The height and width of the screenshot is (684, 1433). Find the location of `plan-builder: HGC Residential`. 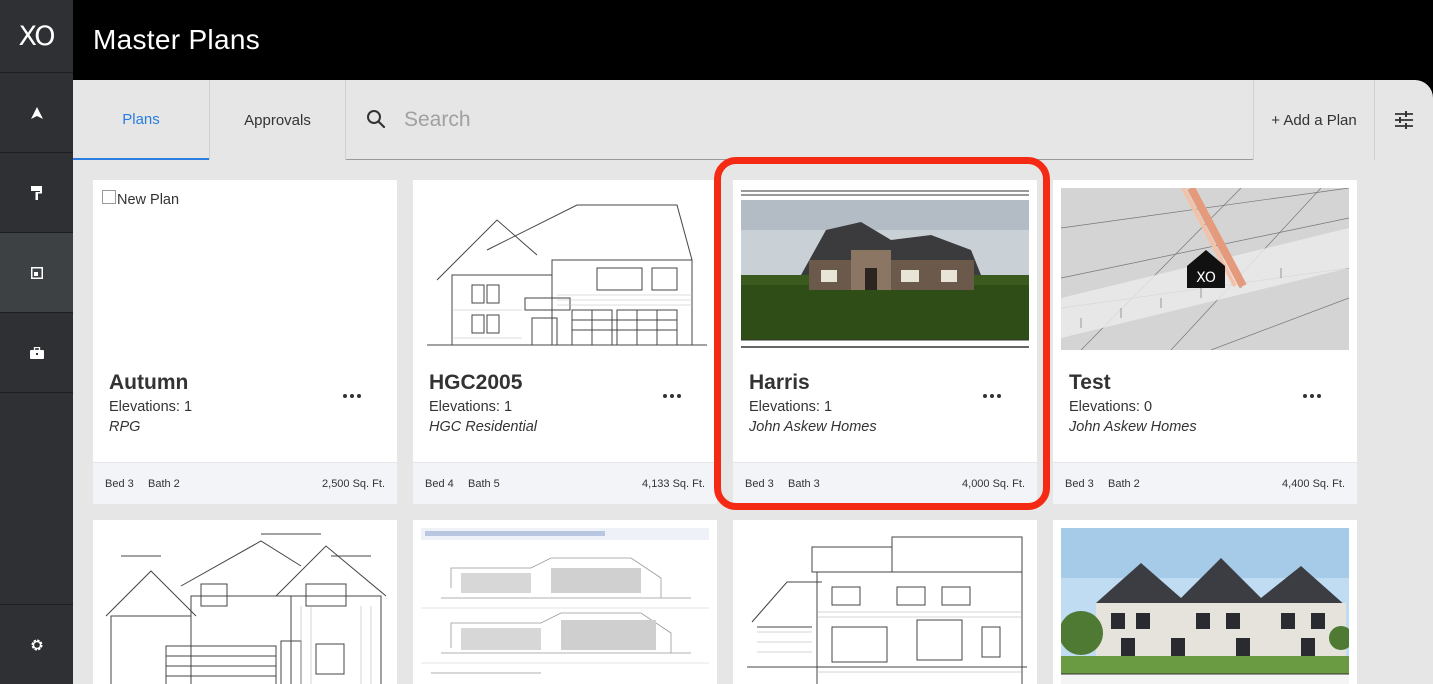

plan-builder: HGC Residential is located at coordinates (483, 427).